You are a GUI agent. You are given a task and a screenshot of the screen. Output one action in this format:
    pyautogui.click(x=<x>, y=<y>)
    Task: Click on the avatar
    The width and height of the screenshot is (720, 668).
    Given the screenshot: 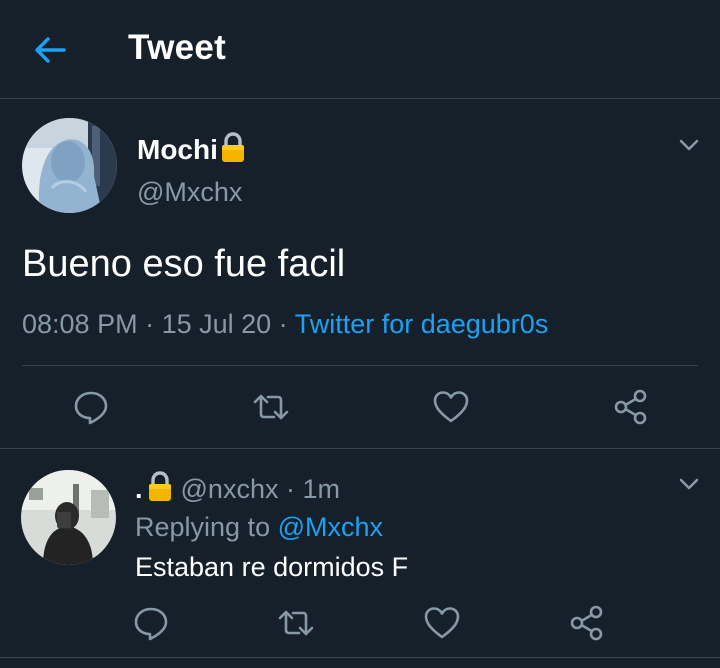 What is the action you would take?
    pyautogui.click(x=69, y=165)
    